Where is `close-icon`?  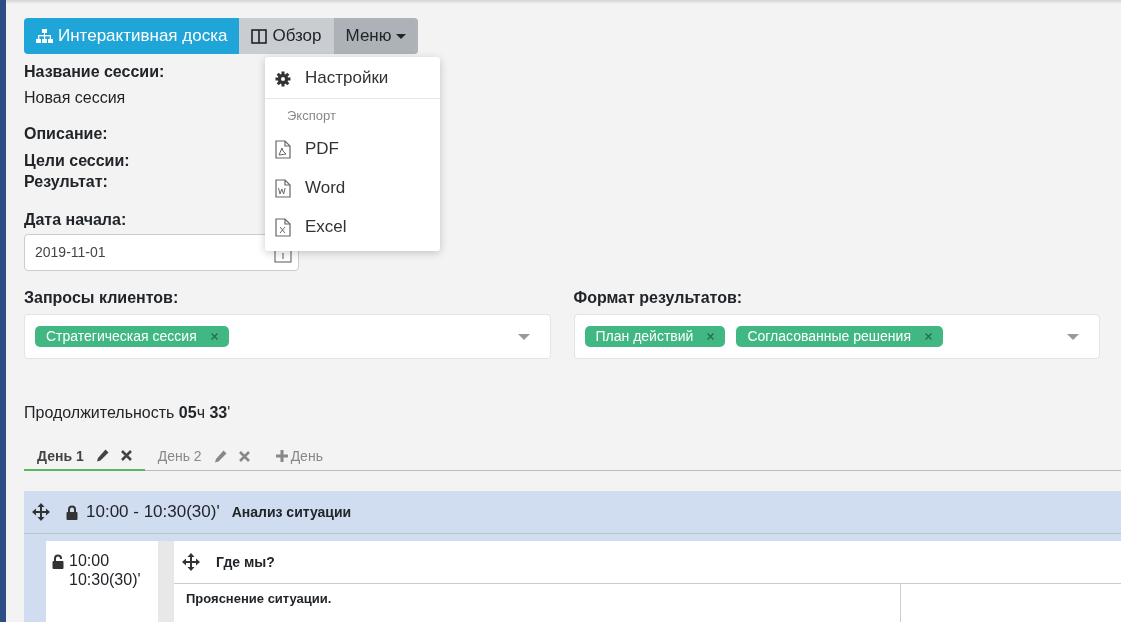
close-icon is located at coordinates (126, 456).